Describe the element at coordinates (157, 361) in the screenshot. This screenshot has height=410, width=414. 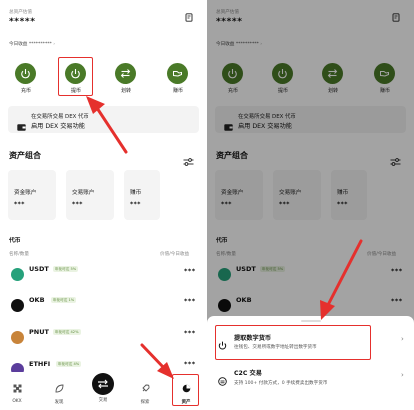
I see `arrow-annotation-assets` at that location.